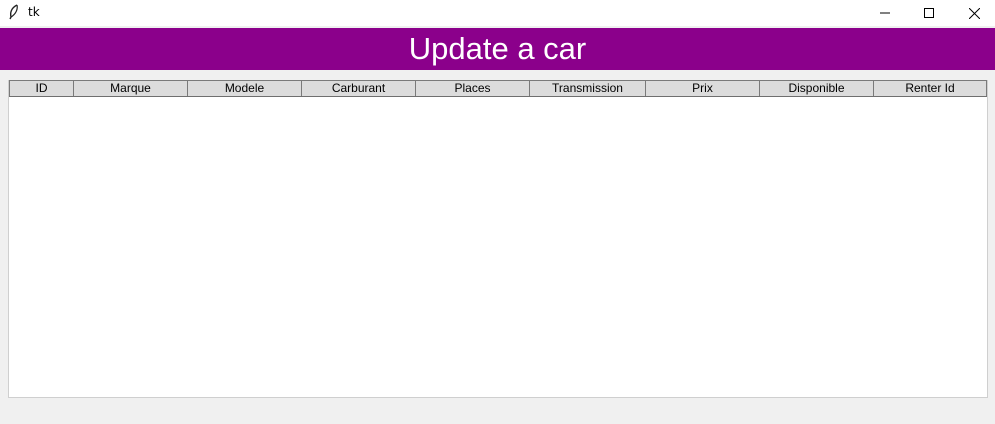 The image size is (995, 424). Describe the element at coordinates (14, 12) in the screenshot. I see `feather-icon` at that location.